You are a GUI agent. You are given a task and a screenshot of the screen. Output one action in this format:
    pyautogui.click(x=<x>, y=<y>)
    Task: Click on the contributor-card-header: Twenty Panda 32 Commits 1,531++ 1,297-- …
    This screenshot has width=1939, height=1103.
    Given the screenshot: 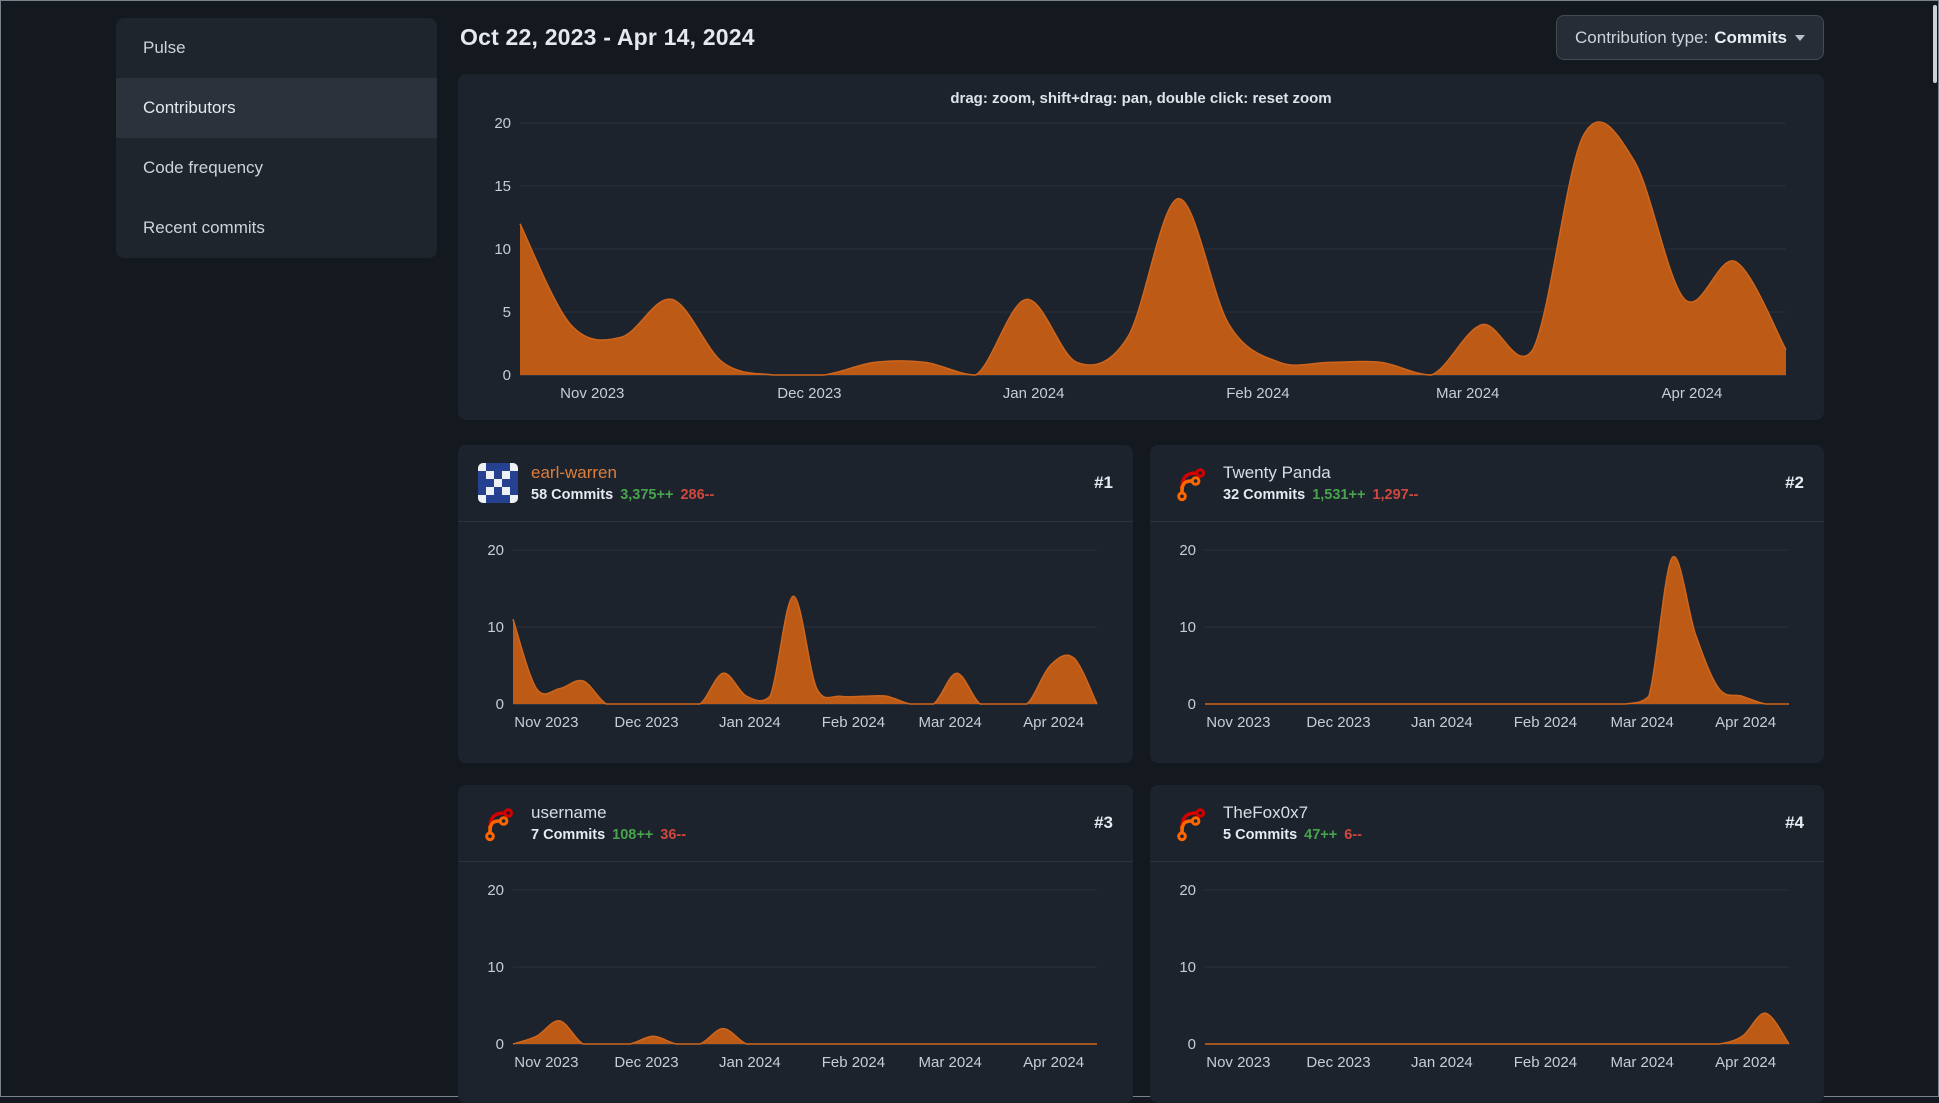 What is the action you would take?
    pyautogui.click(x=1487, y=483)
    